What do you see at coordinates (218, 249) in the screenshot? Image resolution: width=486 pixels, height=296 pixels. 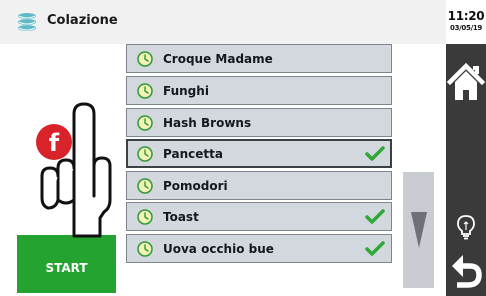 I see `list-item-label: Uova occhio bue` at bounding box center [218, 249].